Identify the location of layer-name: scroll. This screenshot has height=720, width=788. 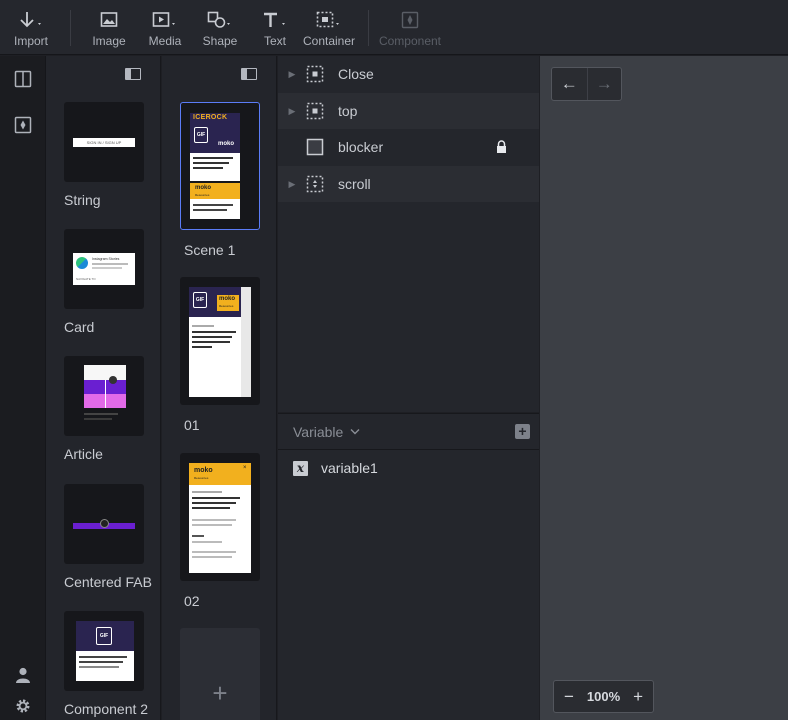
(354, 184).